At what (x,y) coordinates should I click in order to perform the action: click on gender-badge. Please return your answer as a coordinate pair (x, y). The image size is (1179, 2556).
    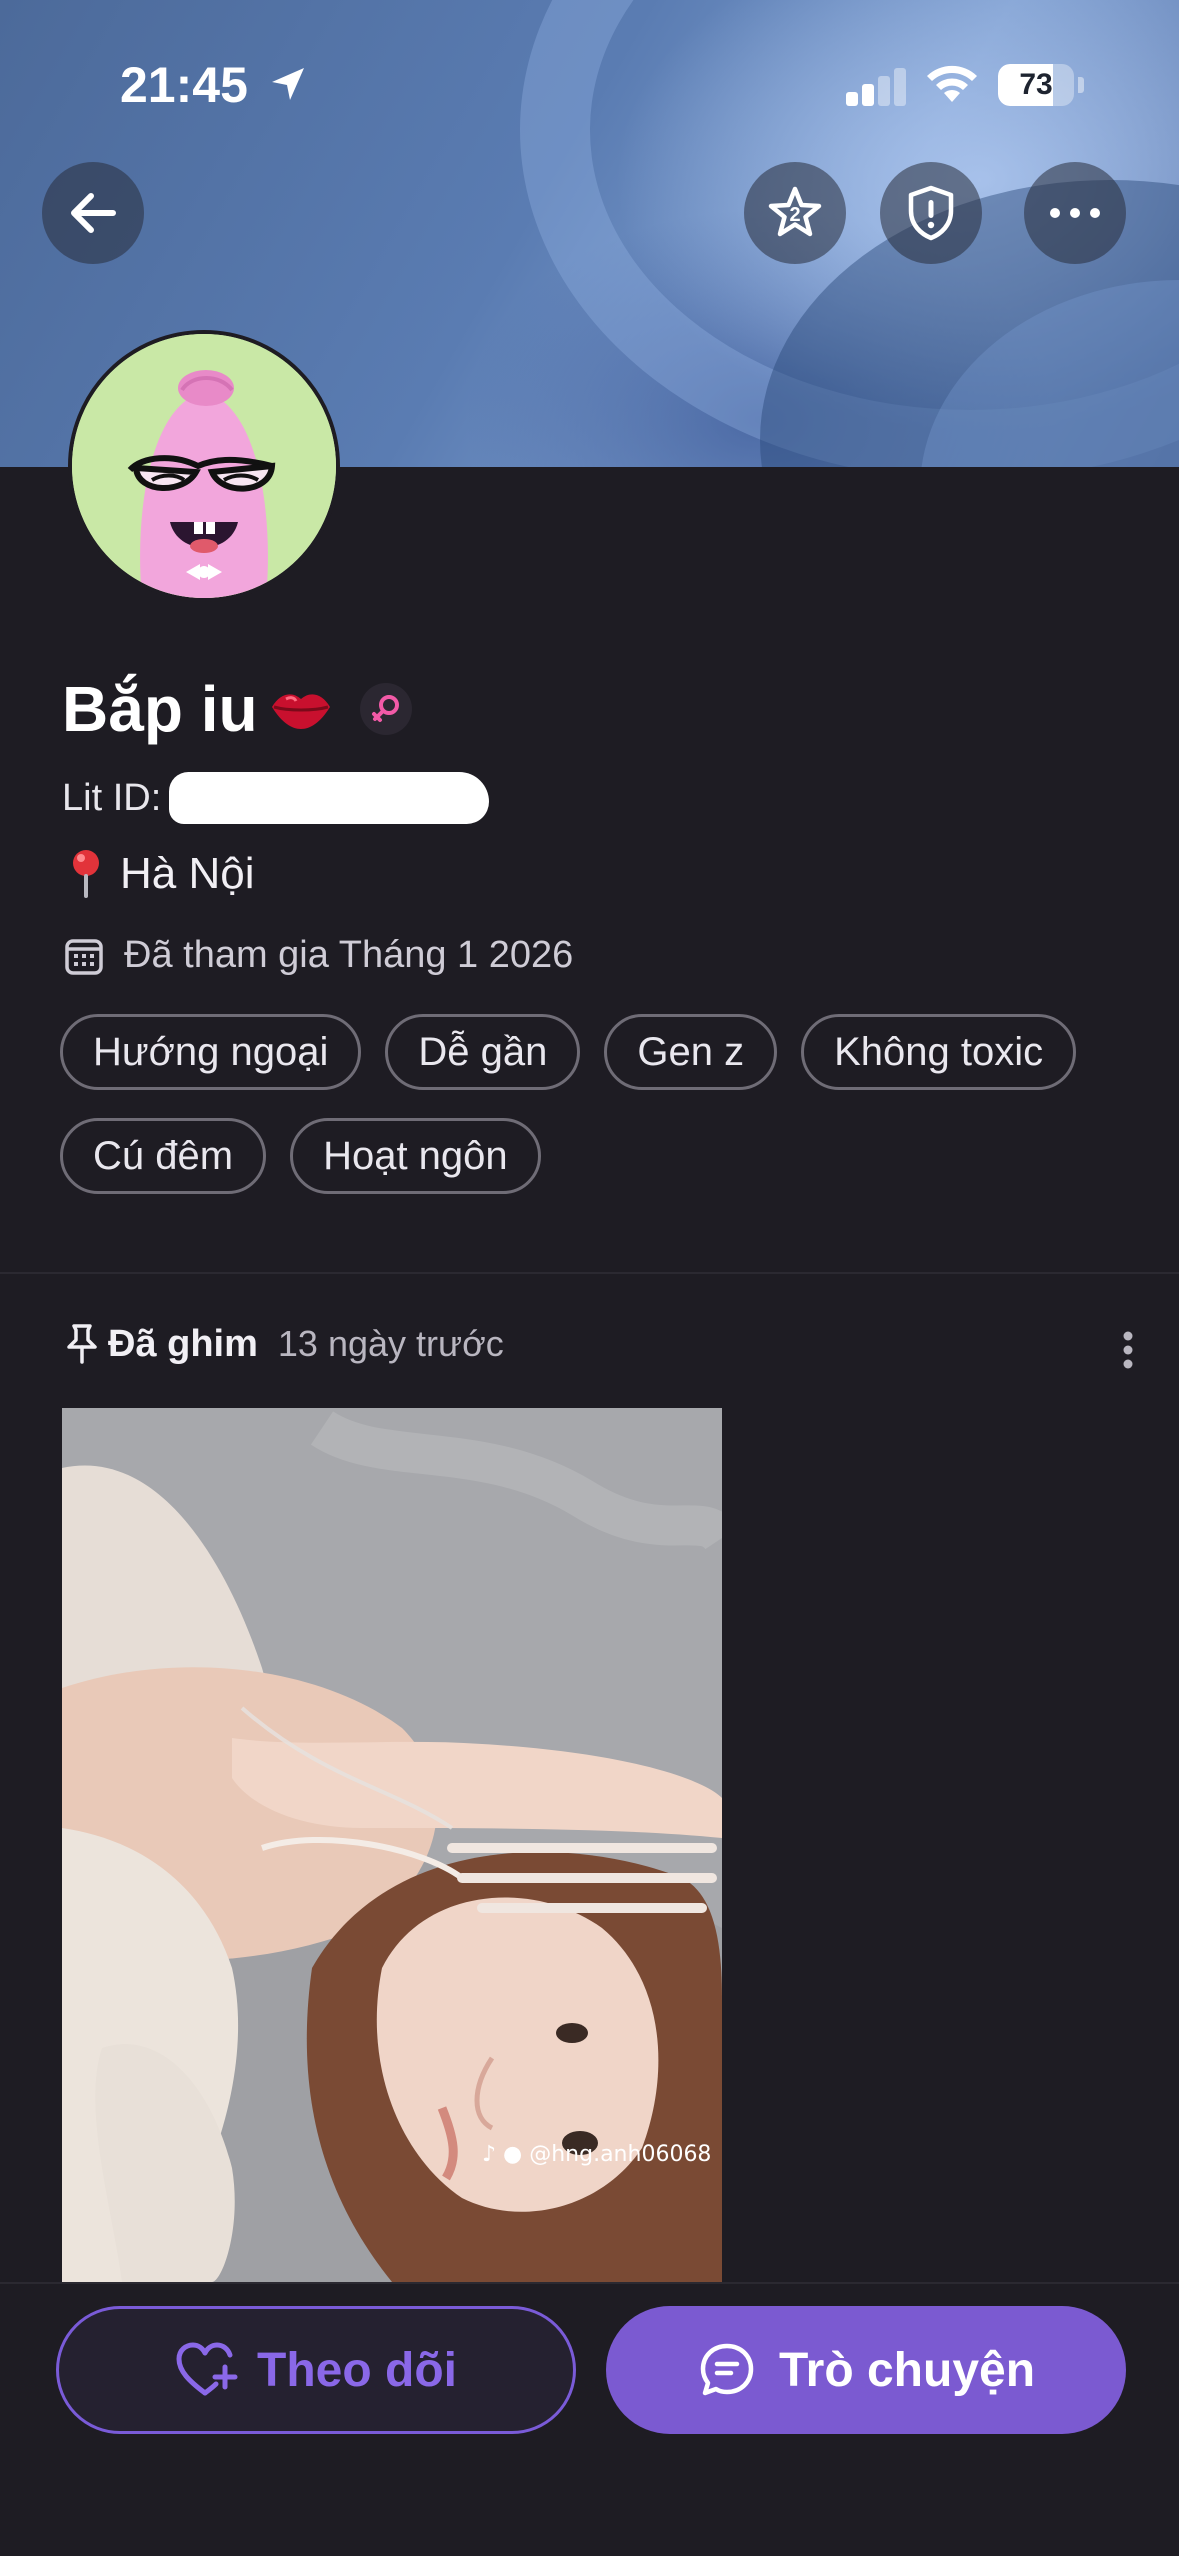
    Looking at the image, I should click on (385, 709).